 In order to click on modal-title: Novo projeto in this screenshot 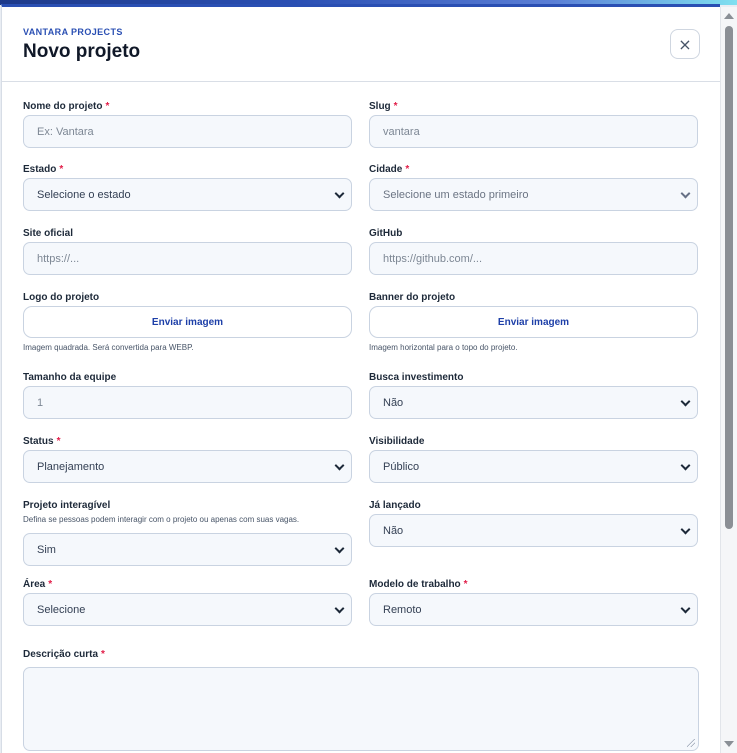, I will do `click(82, 51)`.